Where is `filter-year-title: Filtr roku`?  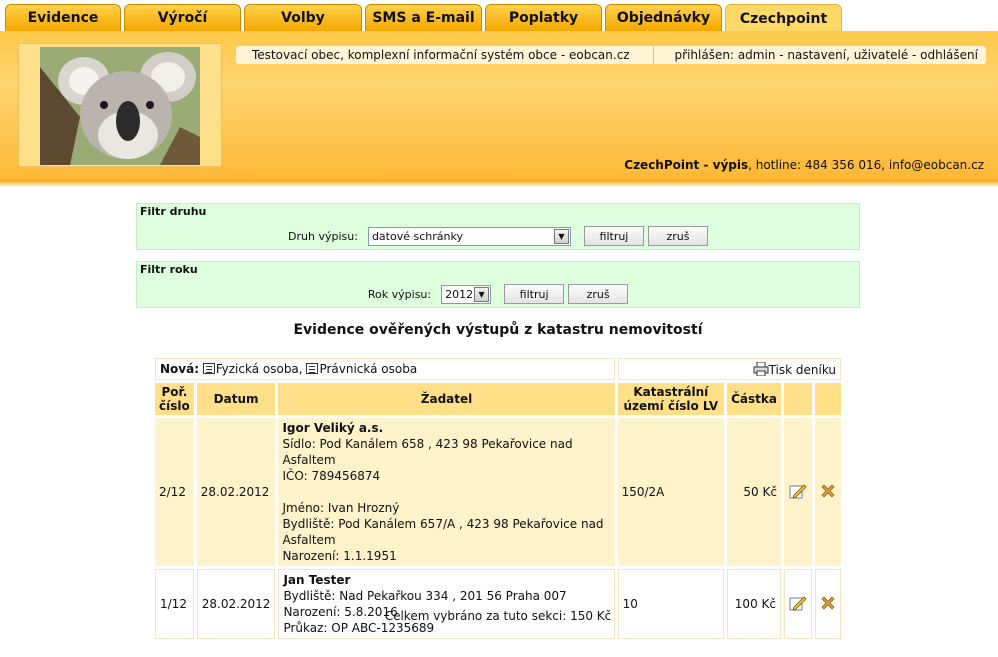 filter-year-title: Filtr roku is located at coordinates (169, 269).